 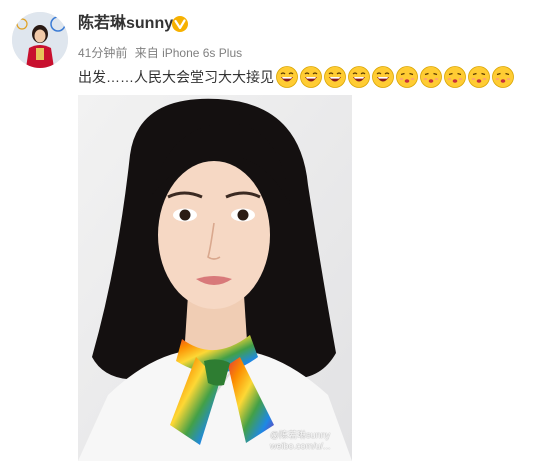 What do you see at coordinates (202, 53) in the screenshot?
I see `source-device: iPhone 6s Plus` at bounding box center [202, 53].